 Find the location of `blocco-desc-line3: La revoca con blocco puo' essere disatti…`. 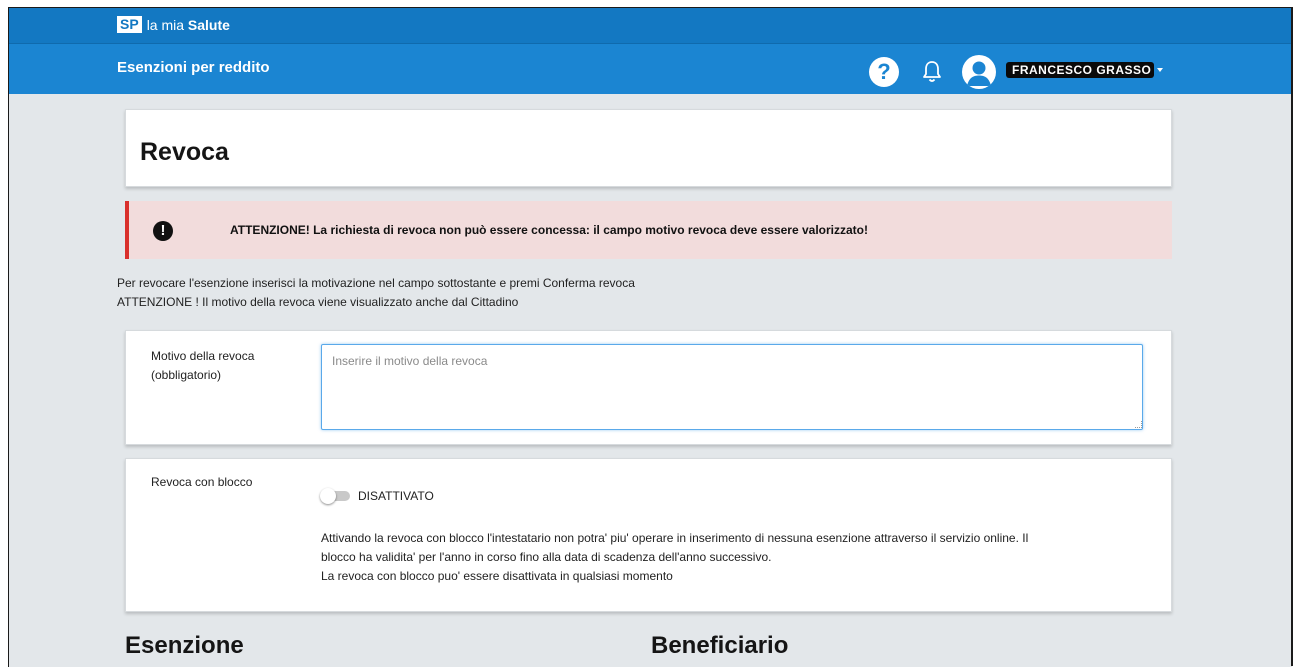

blocco-desc-line3: La revoca con blocco puo' essere disatti… is located at coordinates (497, 576).